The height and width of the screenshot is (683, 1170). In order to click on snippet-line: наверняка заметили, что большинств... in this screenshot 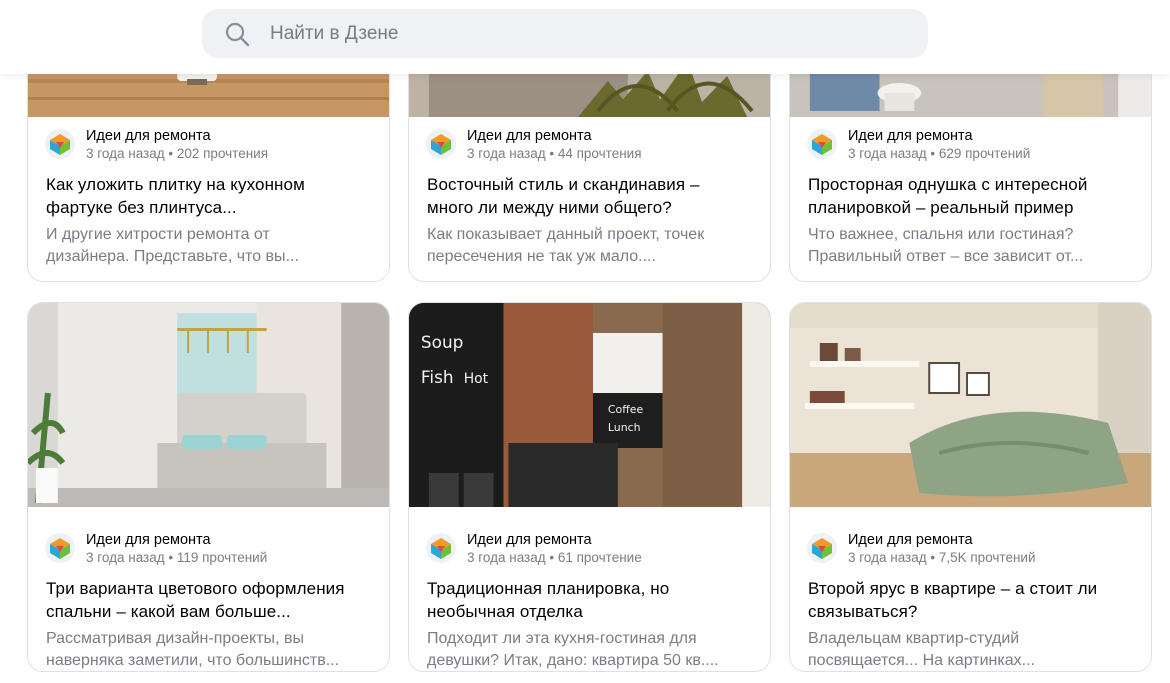, I will do `click(193, 660)`.